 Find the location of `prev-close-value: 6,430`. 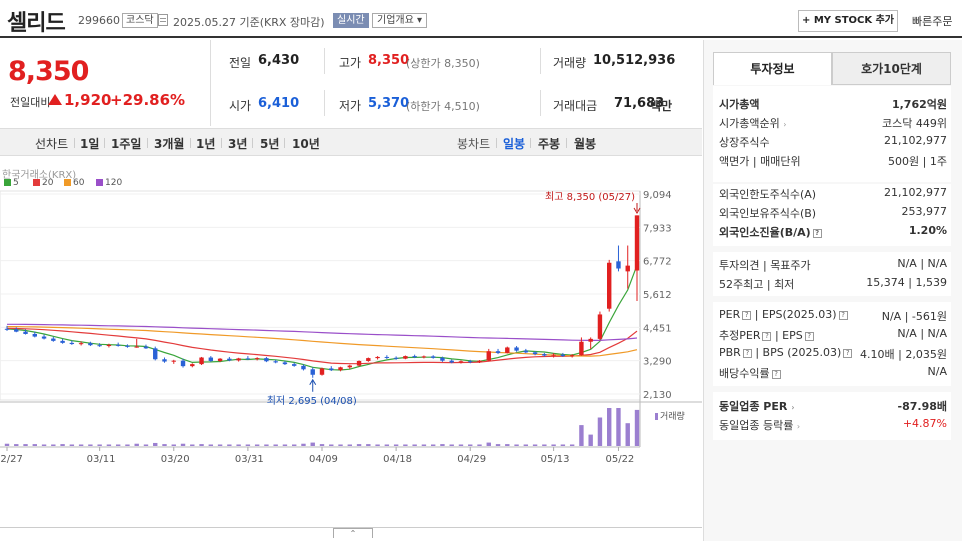

prev-close-value: 6,430 is located at coordinates (279, 60).